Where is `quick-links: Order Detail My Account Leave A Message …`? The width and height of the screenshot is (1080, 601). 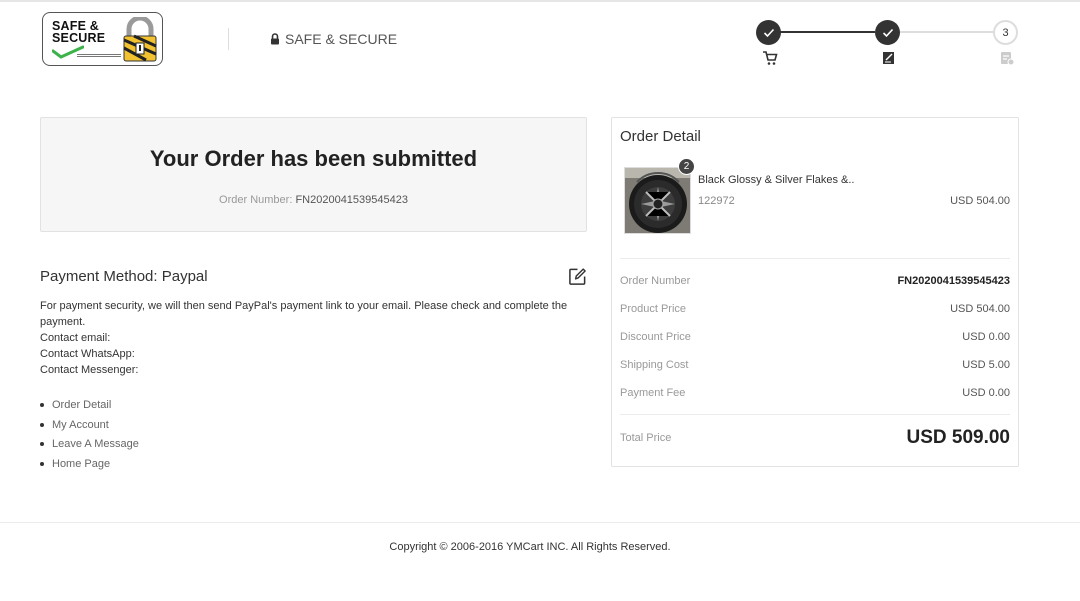 quick-links: Order Detail My Account Leave A Message … is located at coordinates (89, 435).